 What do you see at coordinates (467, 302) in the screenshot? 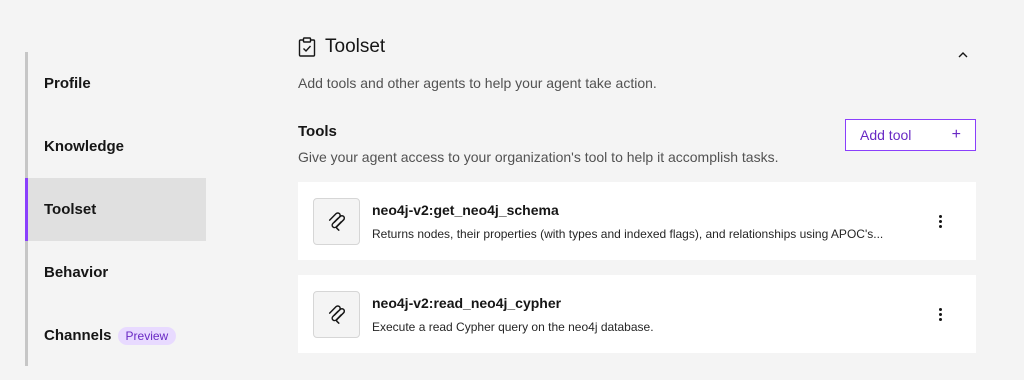
I see `tool-name: neo4j-v2:read_neo4j_cypher` at bounding box center [467, 302].